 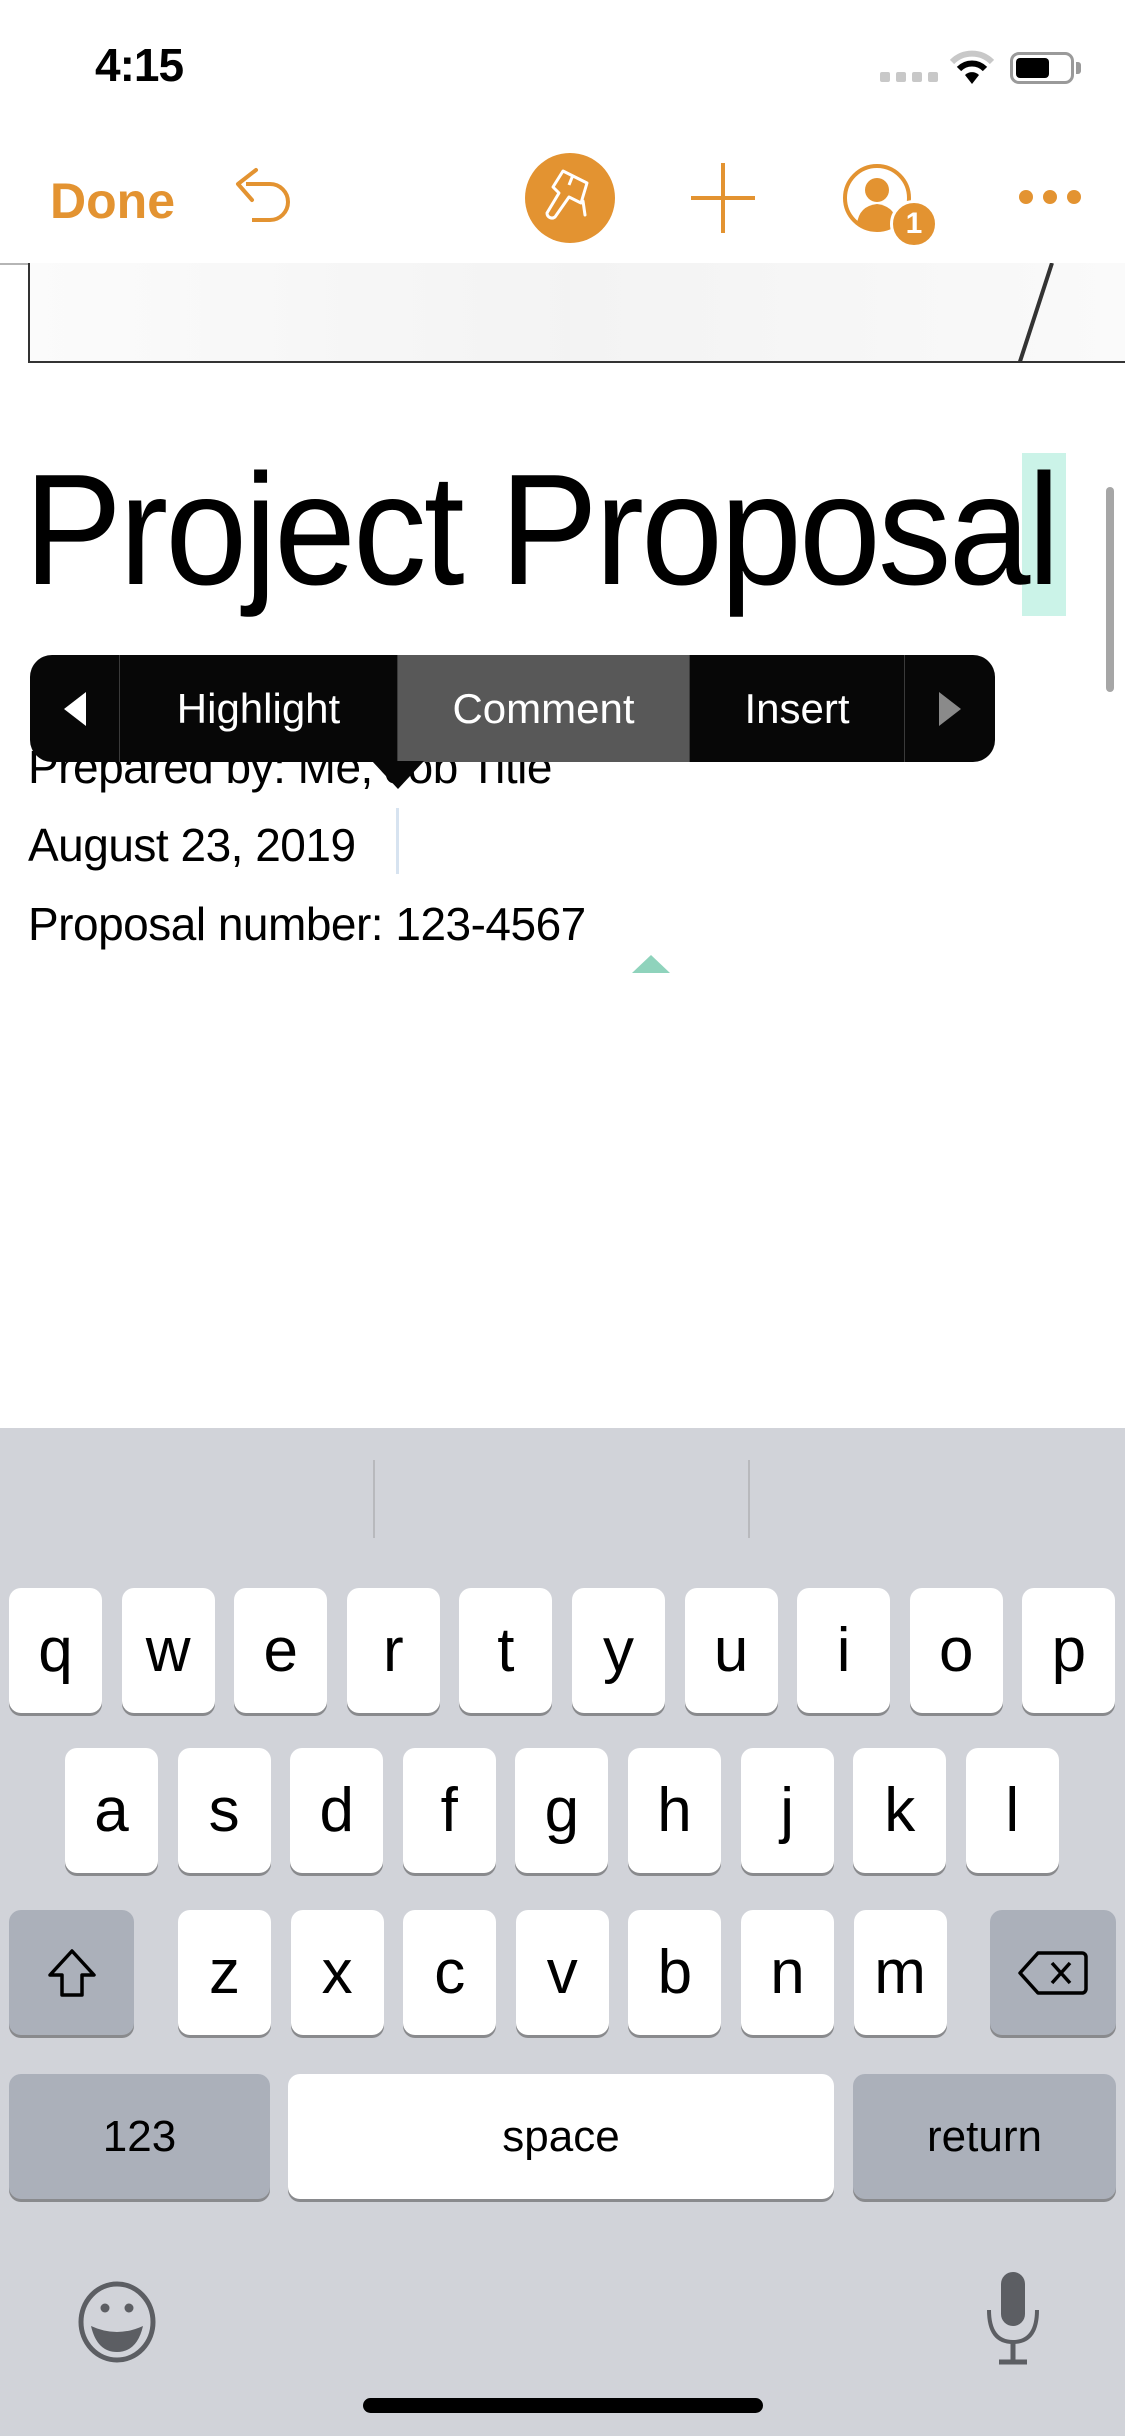 I want to click on key-label: q, so click(x=55, y=1650).